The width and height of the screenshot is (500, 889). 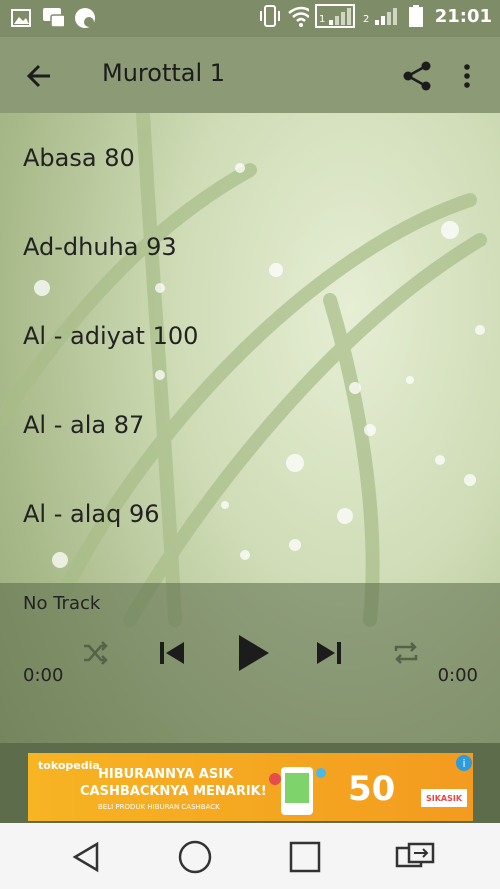 What do you see at coordinates (250, 856) in the screenshot?
I see `system-nav-bar` at bounding box center [250, 856].